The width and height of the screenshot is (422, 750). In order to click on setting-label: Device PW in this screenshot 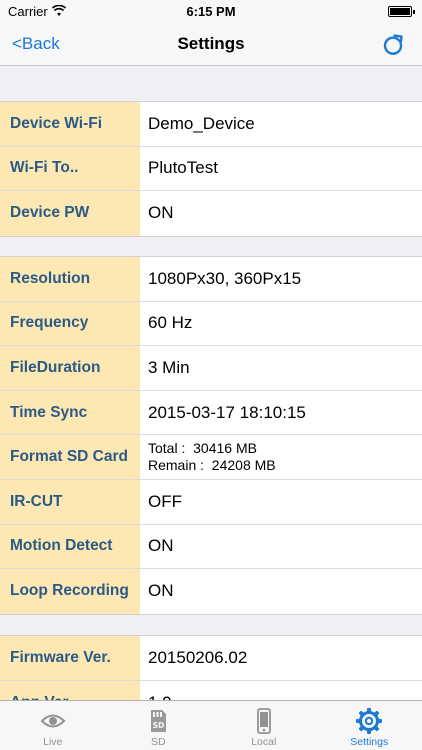, I will do `click(70, 213)`.